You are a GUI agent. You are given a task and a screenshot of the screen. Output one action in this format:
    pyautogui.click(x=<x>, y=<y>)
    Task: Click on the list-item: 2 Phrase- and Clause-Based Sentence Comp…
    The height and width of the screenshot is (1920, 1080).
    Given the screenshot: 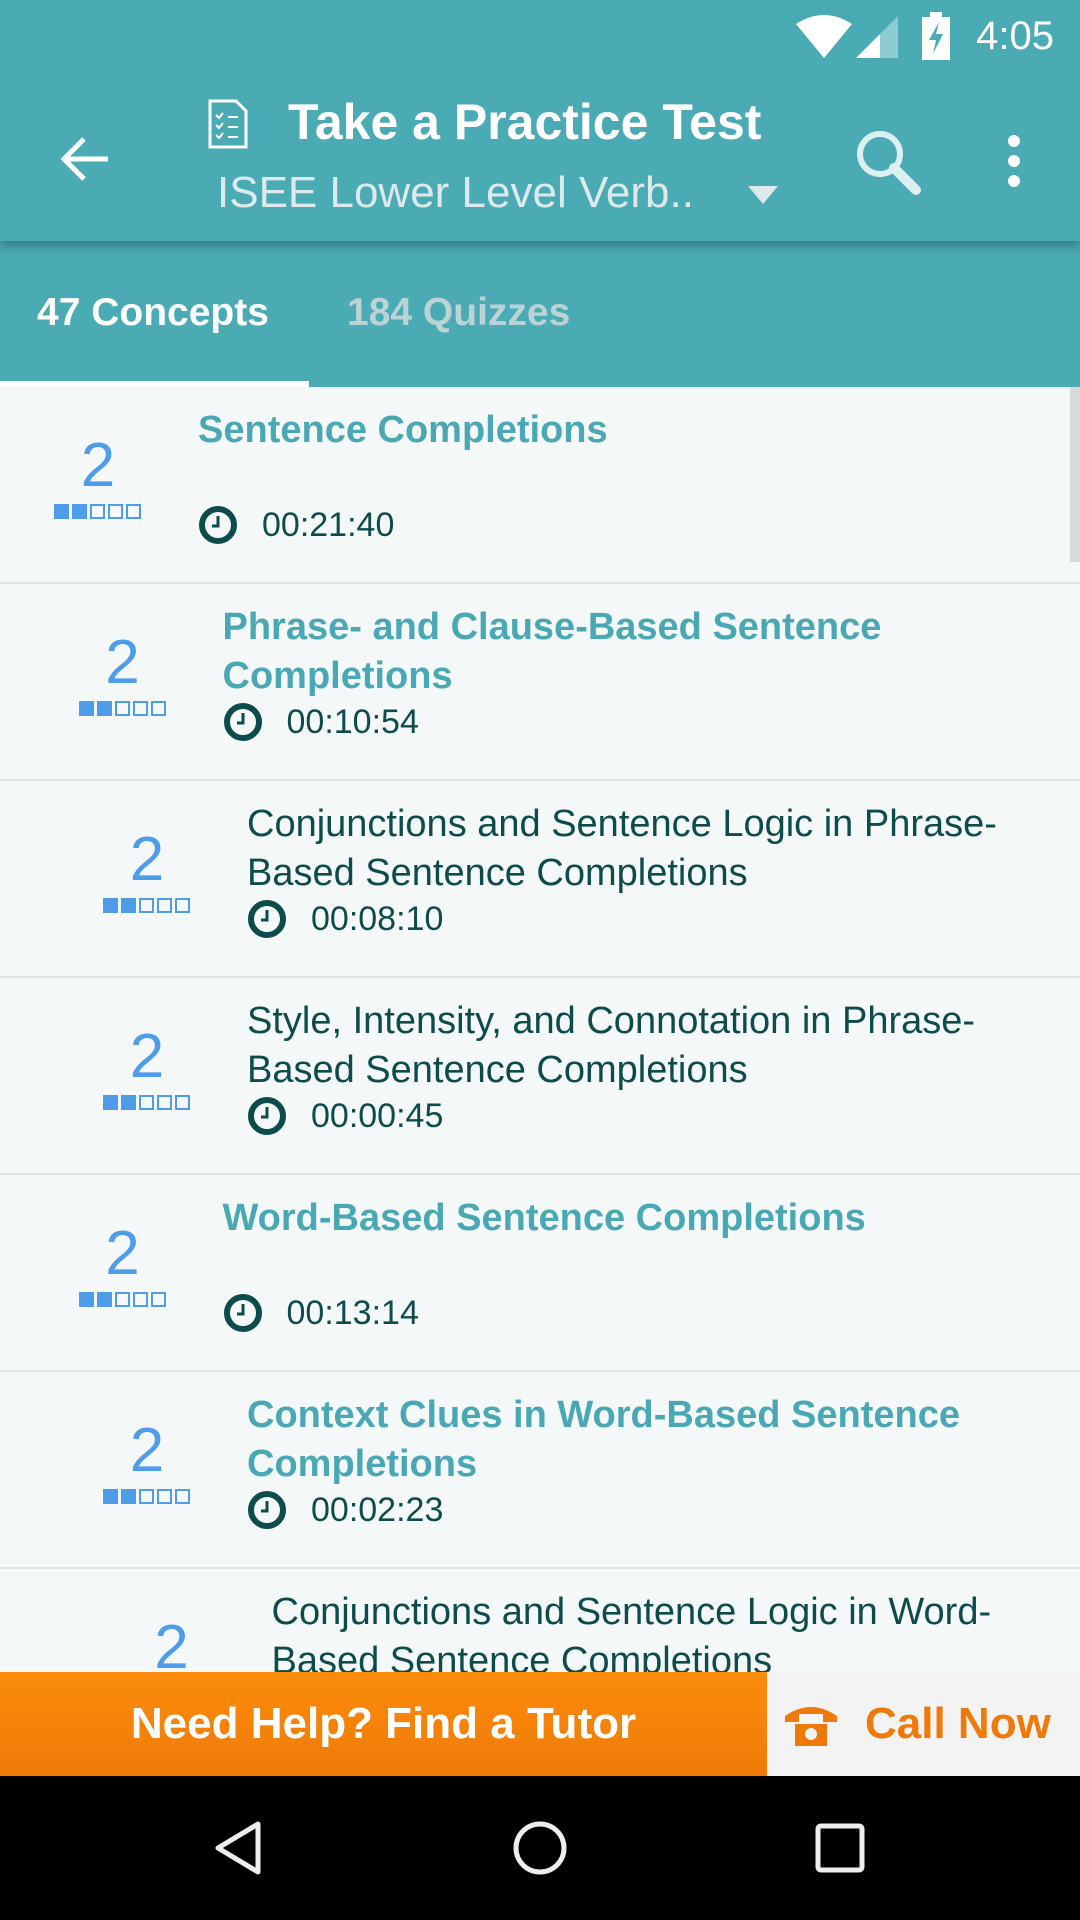 What is the action you would take?
    pyautogui.click(x=540, y=682)
    